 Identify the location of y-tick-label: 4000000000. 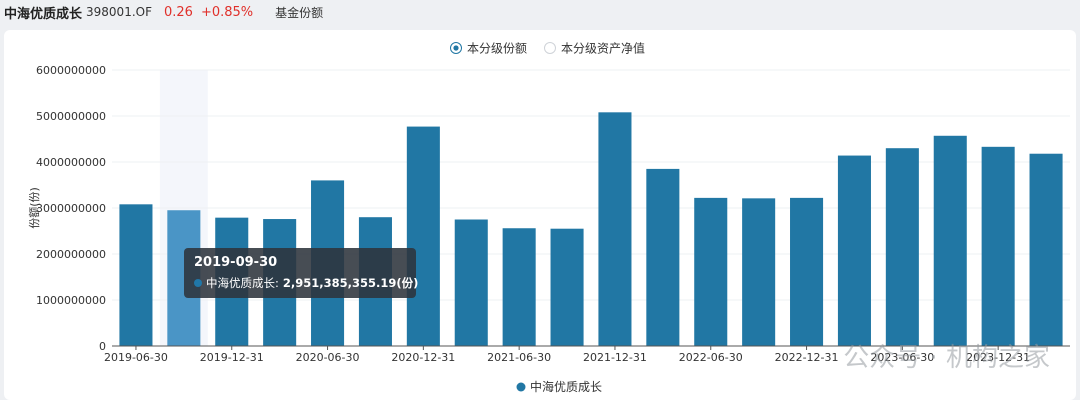
(71, 162).